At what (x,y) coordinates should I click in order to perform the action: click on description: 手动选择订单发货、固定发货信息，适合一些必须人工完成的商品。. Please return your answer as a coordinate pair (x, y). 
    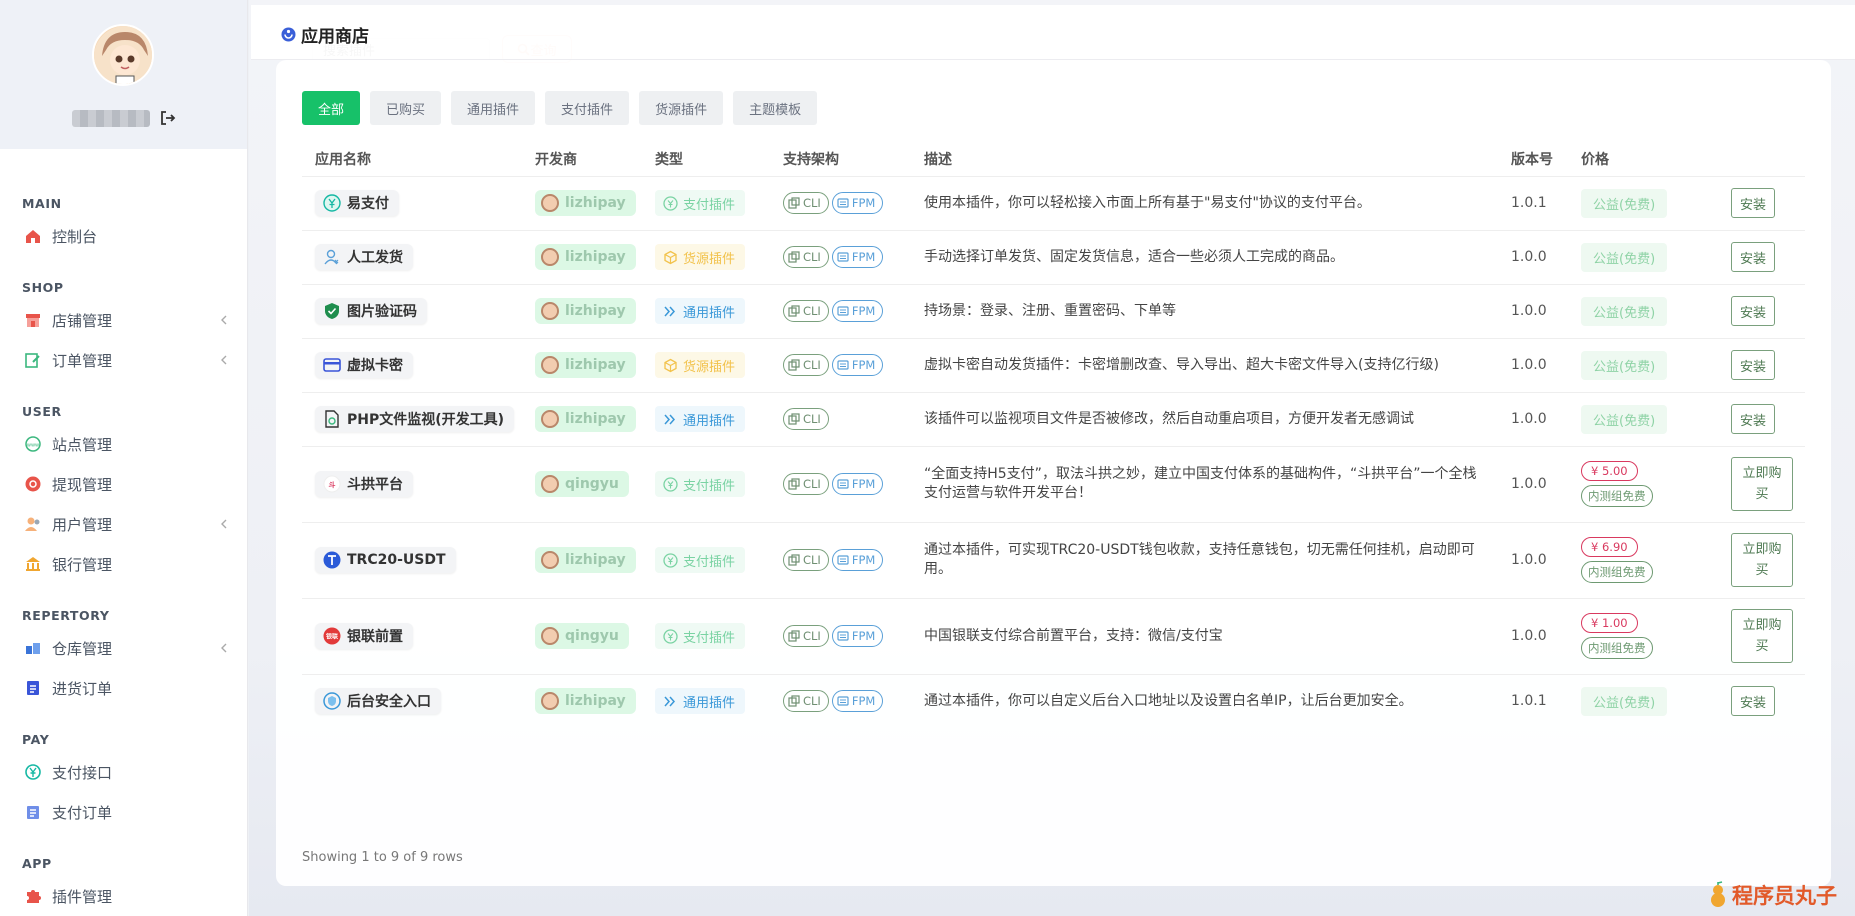
    Looking at the image, I should click on (1204, 256).